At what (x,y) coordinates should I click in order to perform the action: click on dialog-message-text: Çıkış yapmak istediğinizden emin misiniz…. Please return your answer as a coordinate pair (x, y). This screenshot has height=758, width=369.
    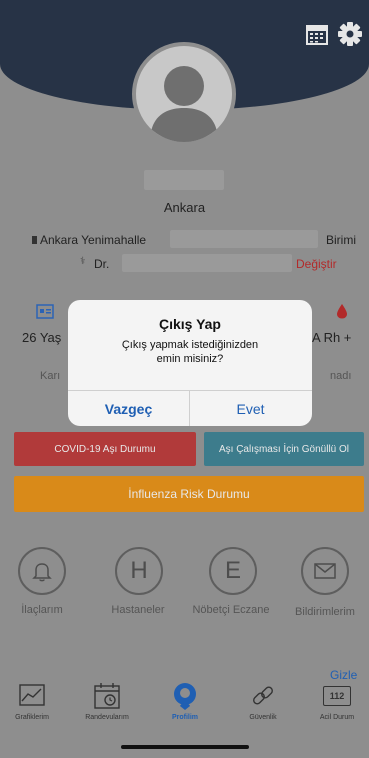
    Looking at the image, I should click on (190, 352).